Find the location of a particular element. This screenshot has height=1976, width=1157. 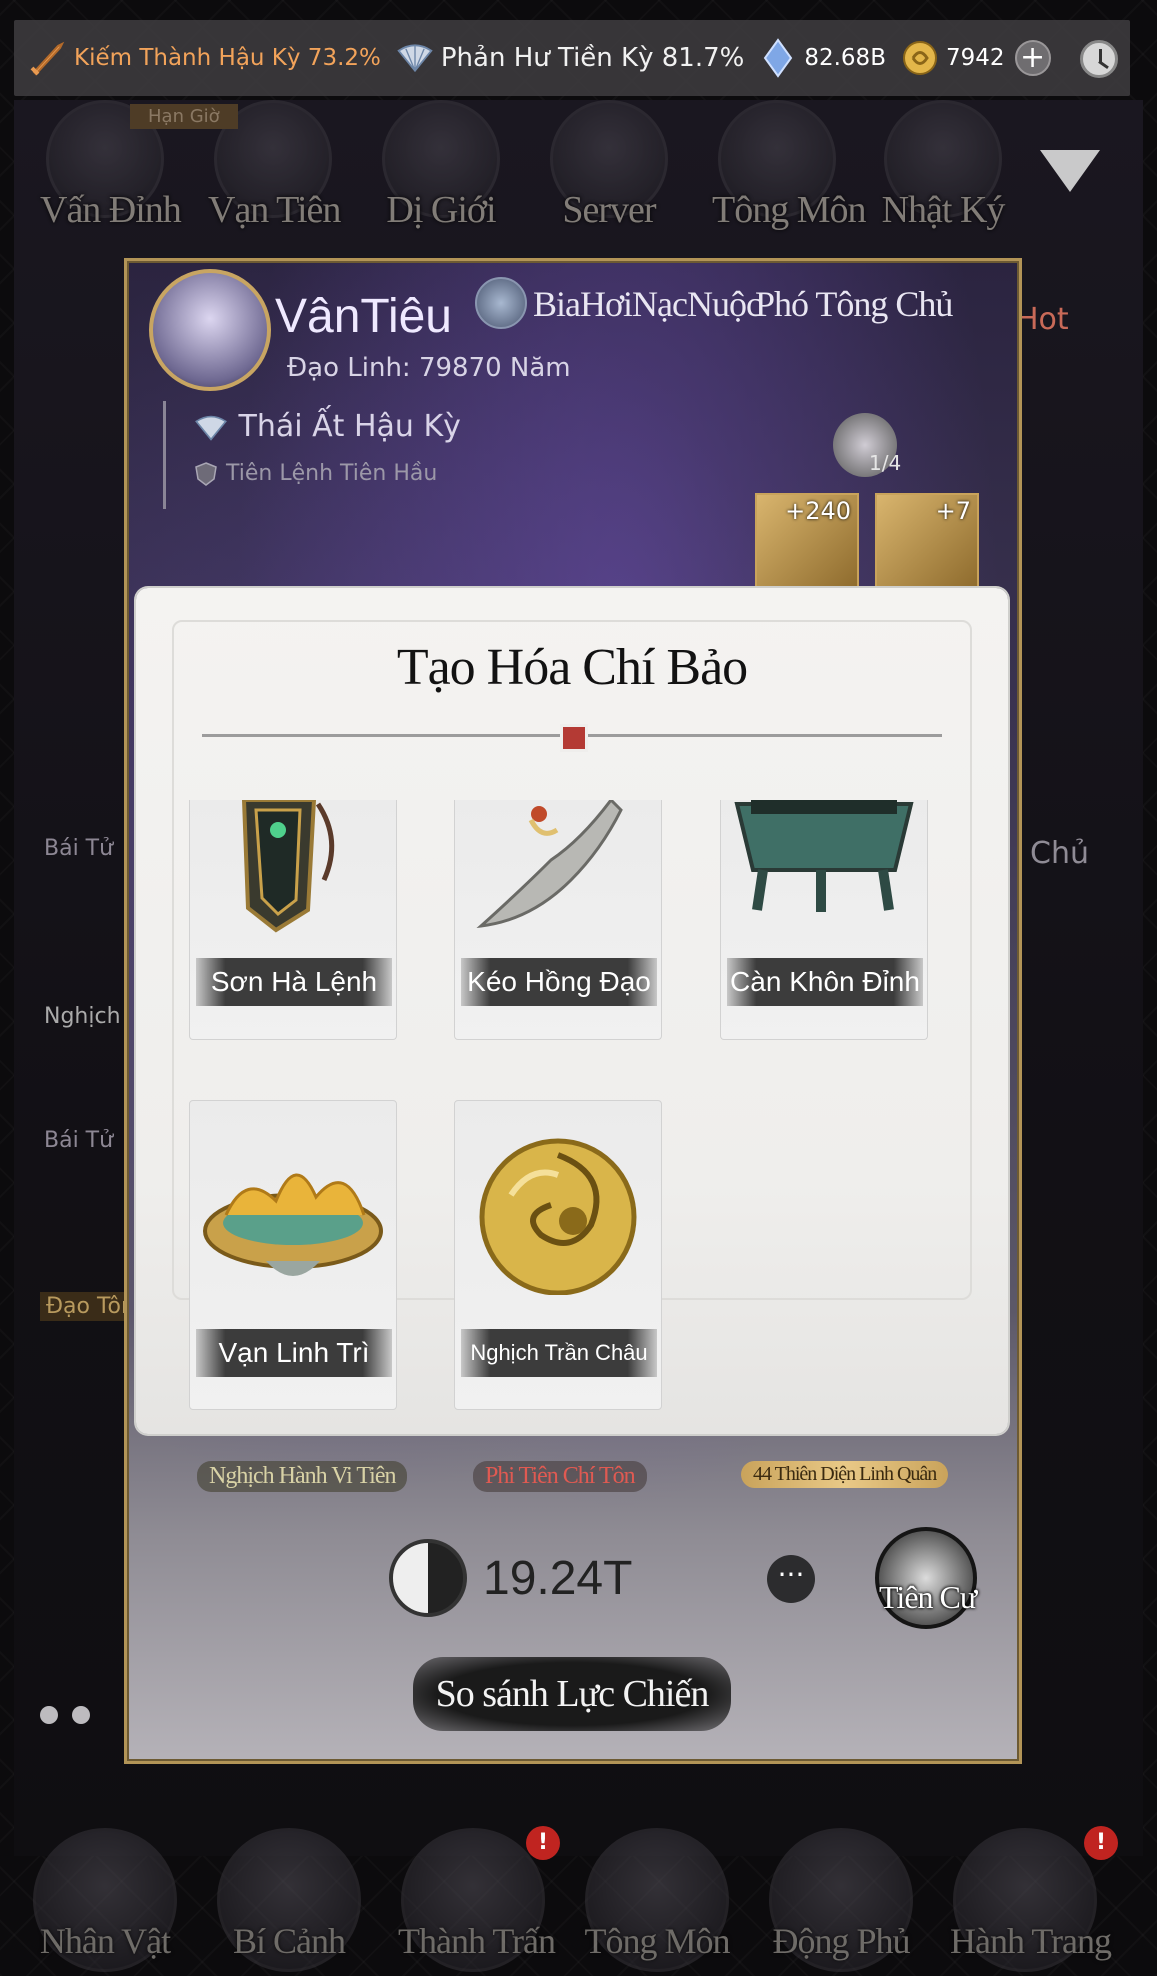

nav-label: Thành Trấn is located at coordinates (477, 1941).